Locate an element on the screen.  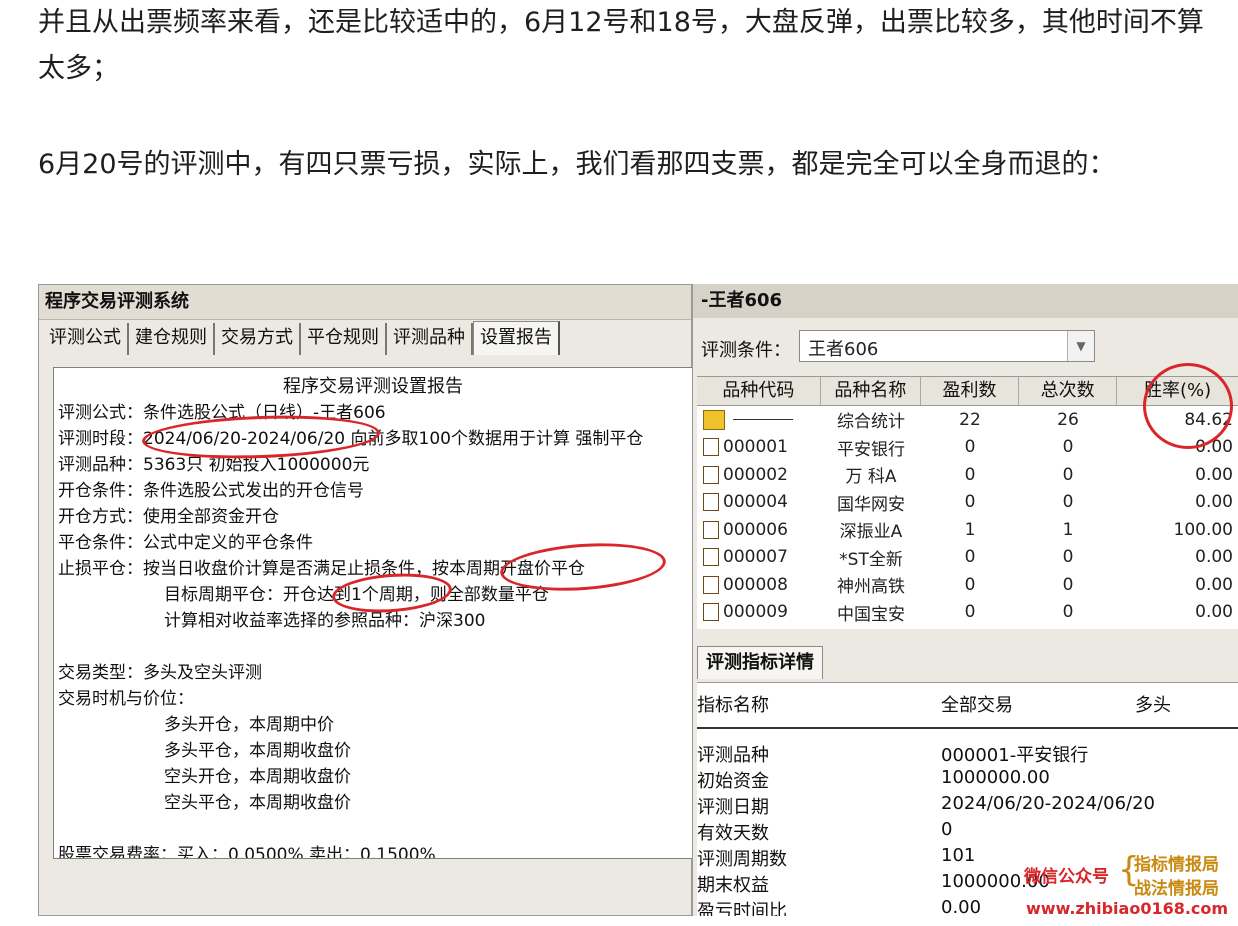
tab-settings-report: 设置报告 is located at coordinates (516, 338).